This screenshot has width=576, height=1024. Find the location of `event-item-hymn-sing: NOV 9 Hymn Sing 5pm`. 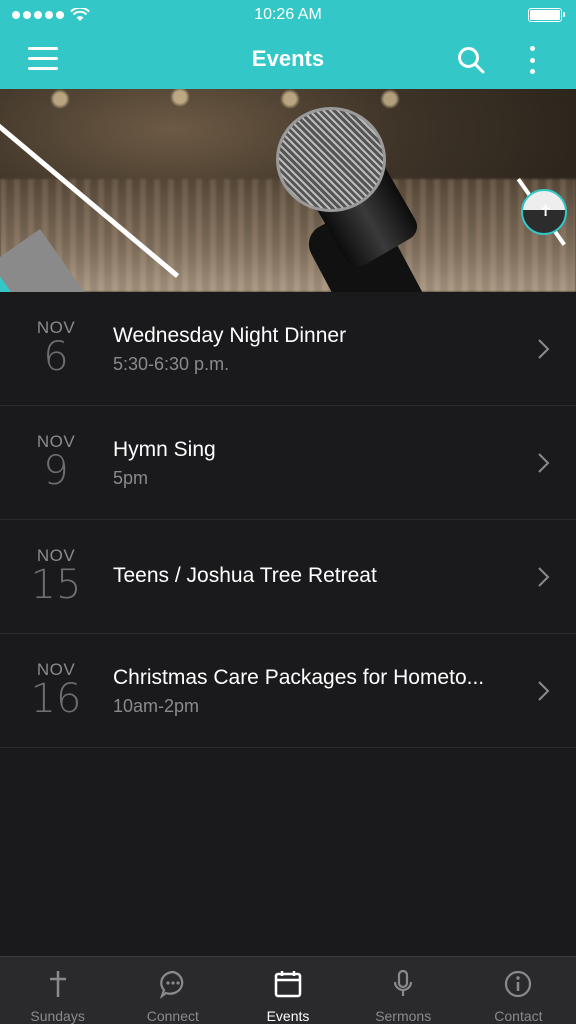

event-item-hymn-sing: NOV 9 Hymn Sing 5pm is located at coordinates (288, 463).